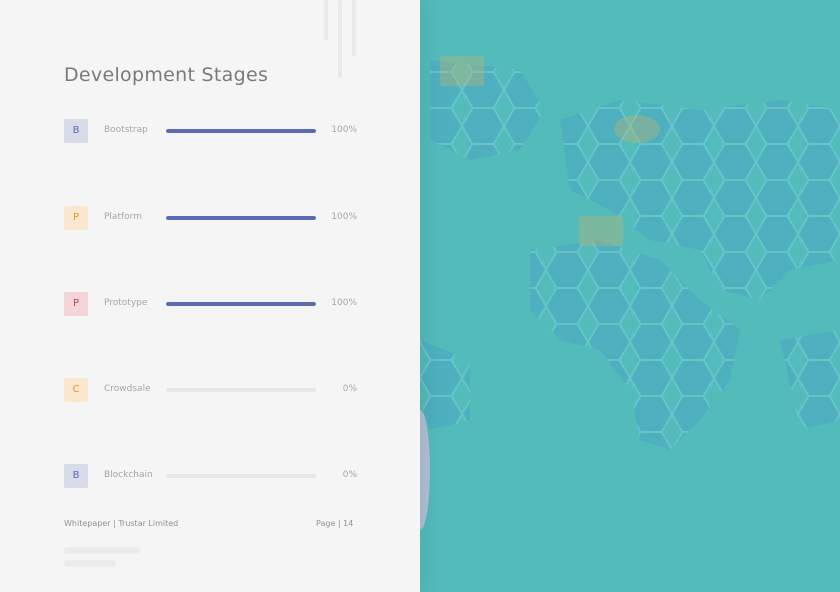  Describe the element at coordinates (127, 389) in the screenshot. I see `stage-label: Crowdsale` at that location.